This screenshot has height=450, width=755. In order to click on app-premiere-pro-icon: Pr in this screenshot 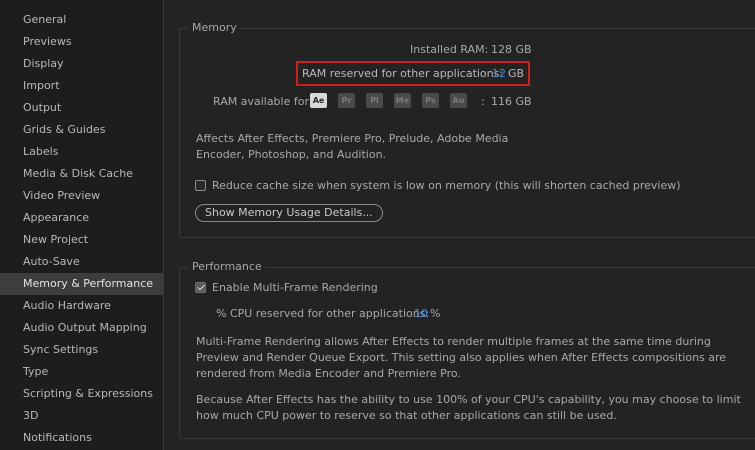, I will do `click(346, 100)`.